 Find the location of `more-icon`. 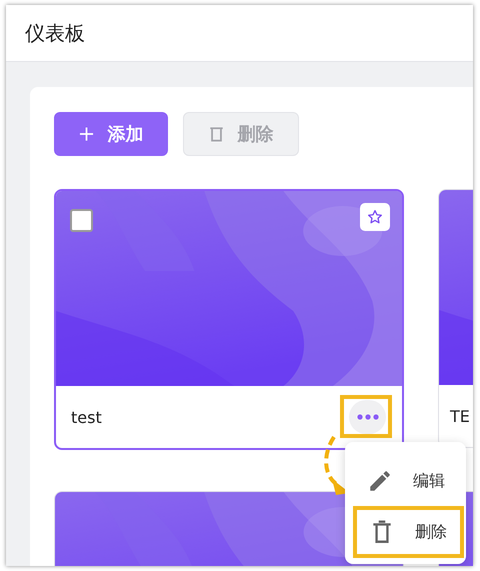

more-icon is located at coordinates (367, 417).